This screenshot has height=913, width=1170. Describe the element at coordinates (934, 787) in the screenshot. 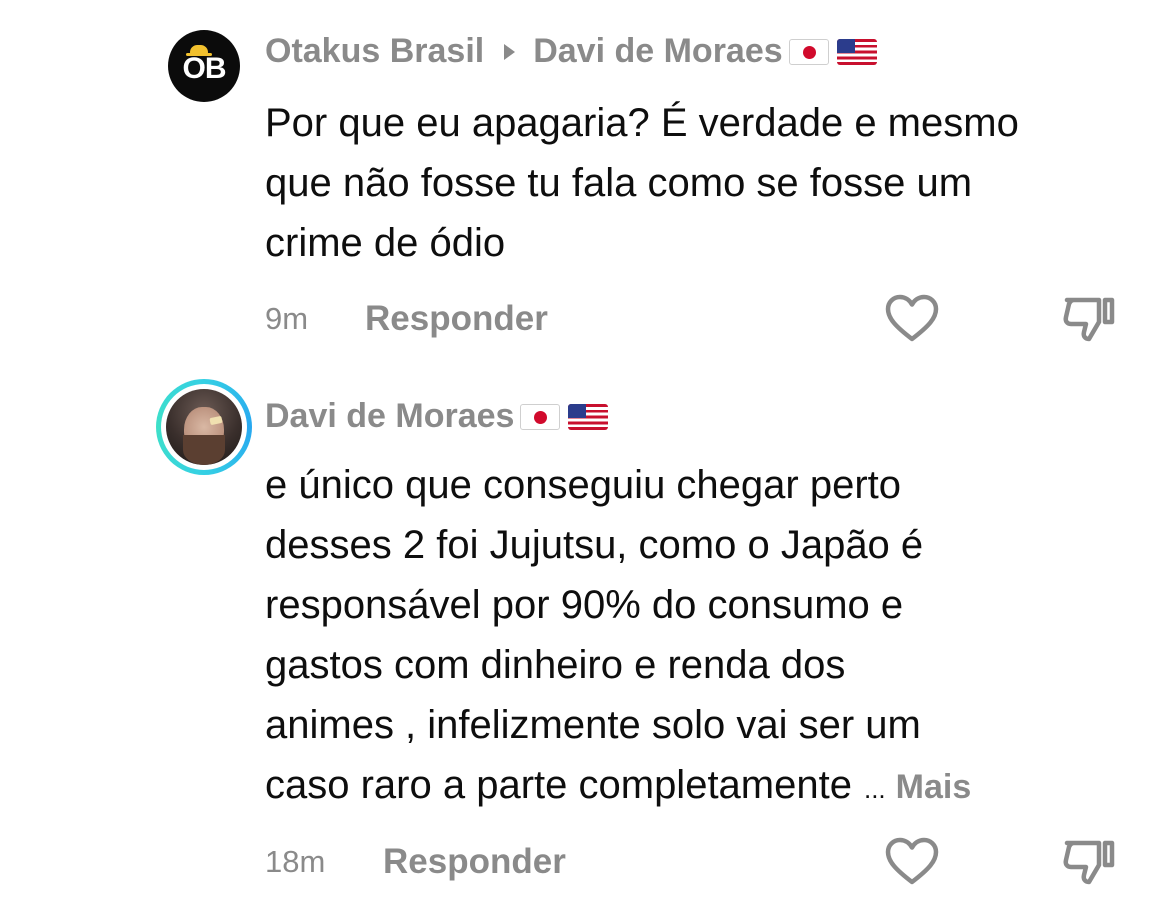

I see `more-button: Mais` at that location.